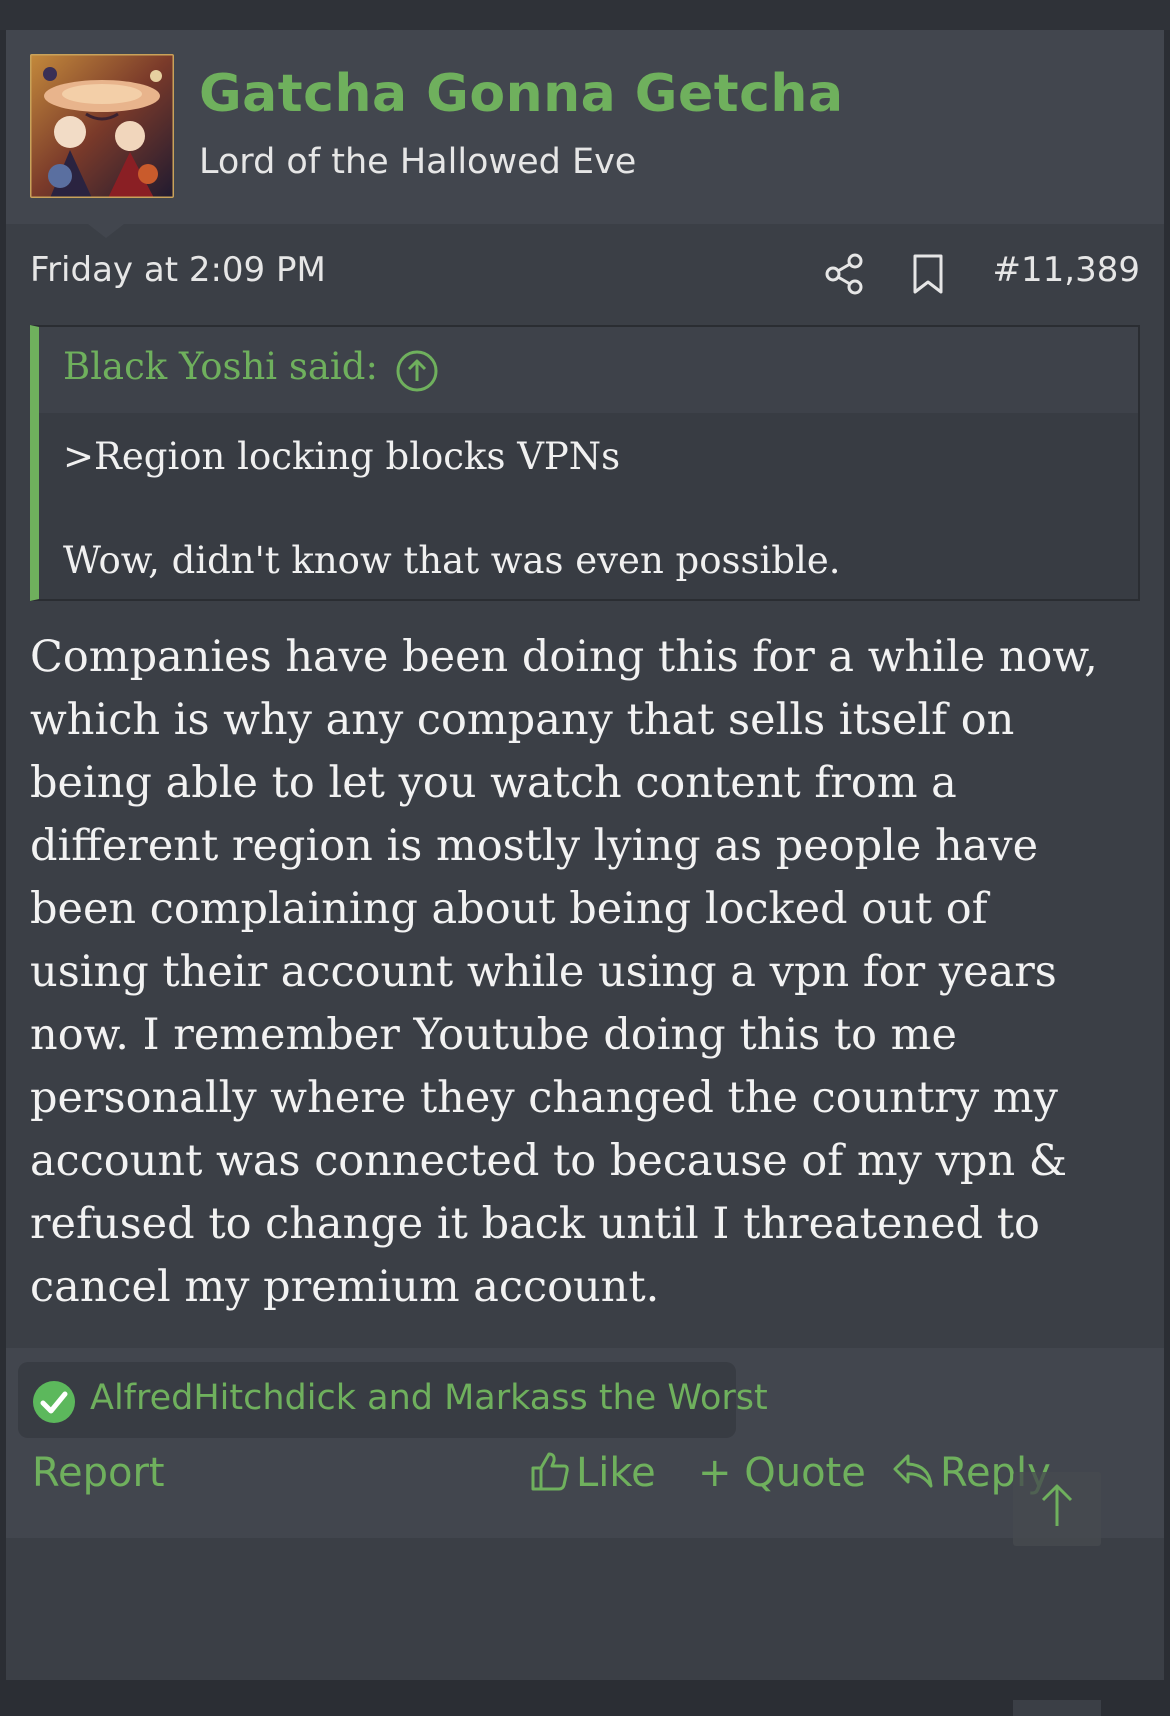 The image size is (1170, 1716). I want to click on arrow-up-circle-icon, so click(417, 371).